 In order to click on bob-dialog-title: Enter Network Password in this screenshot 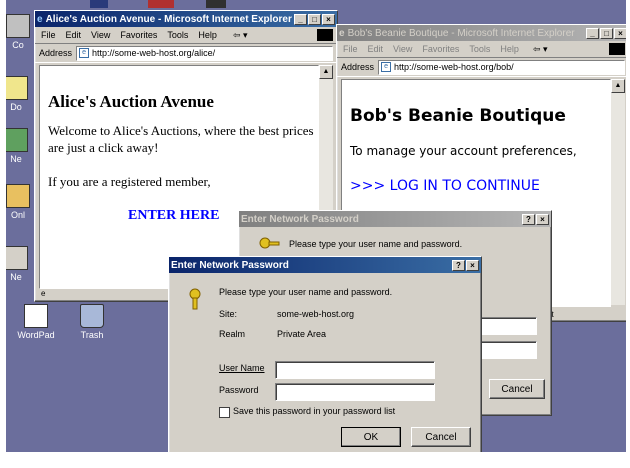, I will do `click(300, 219)`.